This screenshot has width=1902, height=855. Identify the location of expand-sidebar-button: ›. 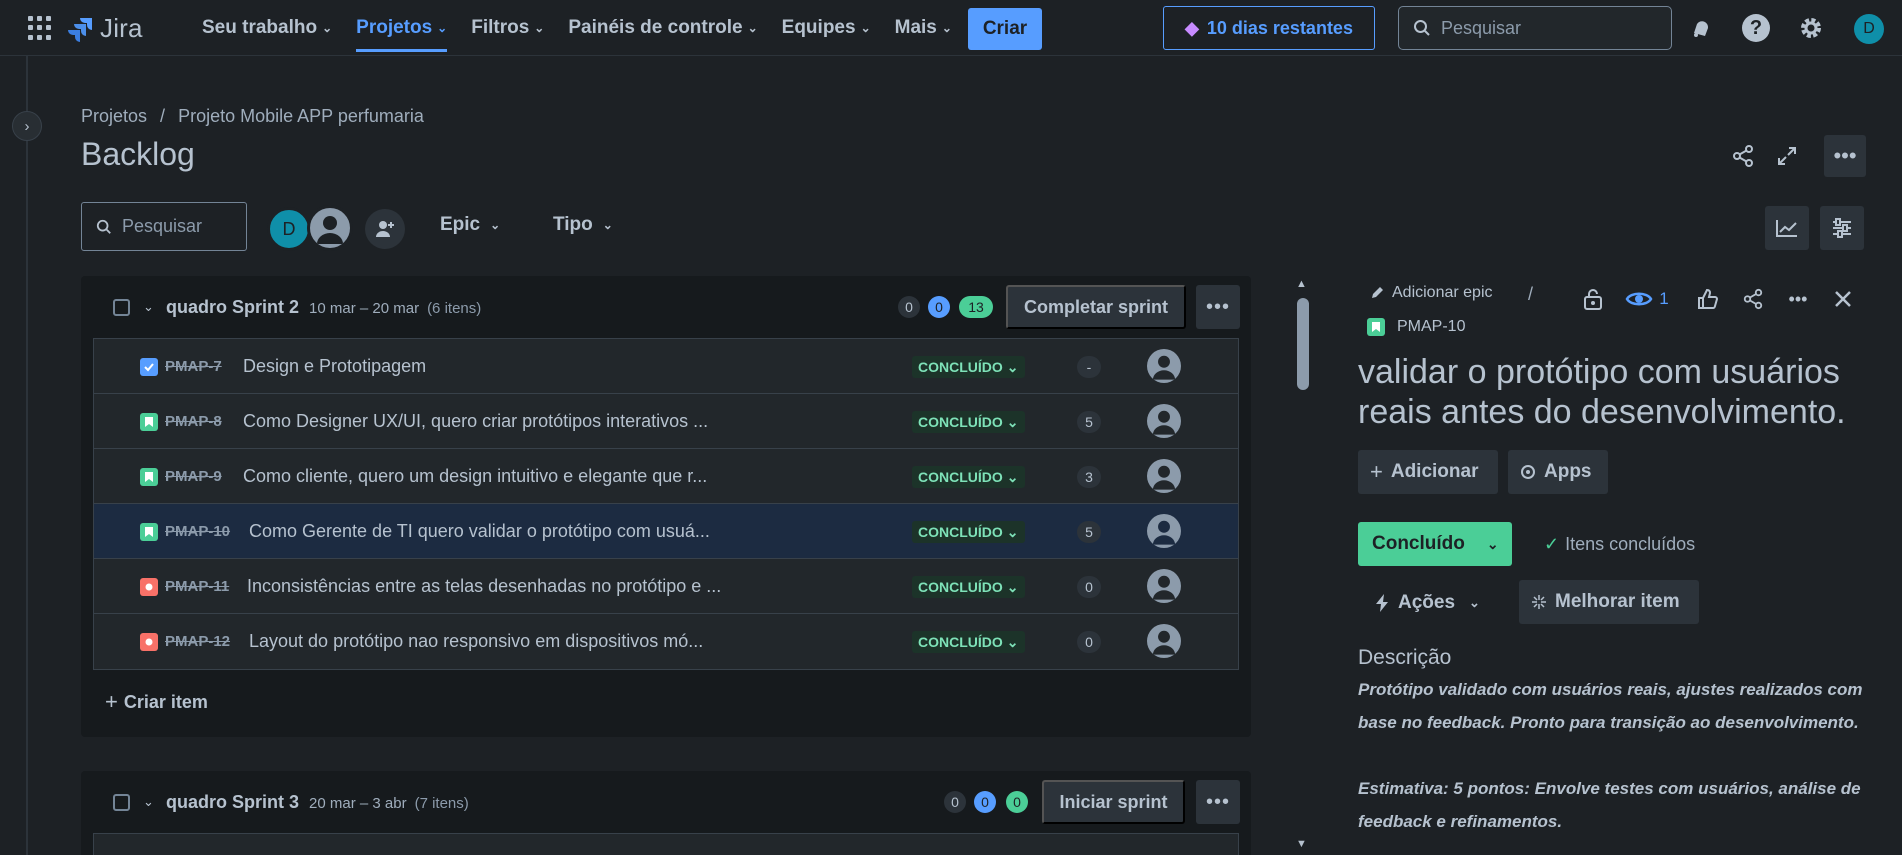
(27, 126).